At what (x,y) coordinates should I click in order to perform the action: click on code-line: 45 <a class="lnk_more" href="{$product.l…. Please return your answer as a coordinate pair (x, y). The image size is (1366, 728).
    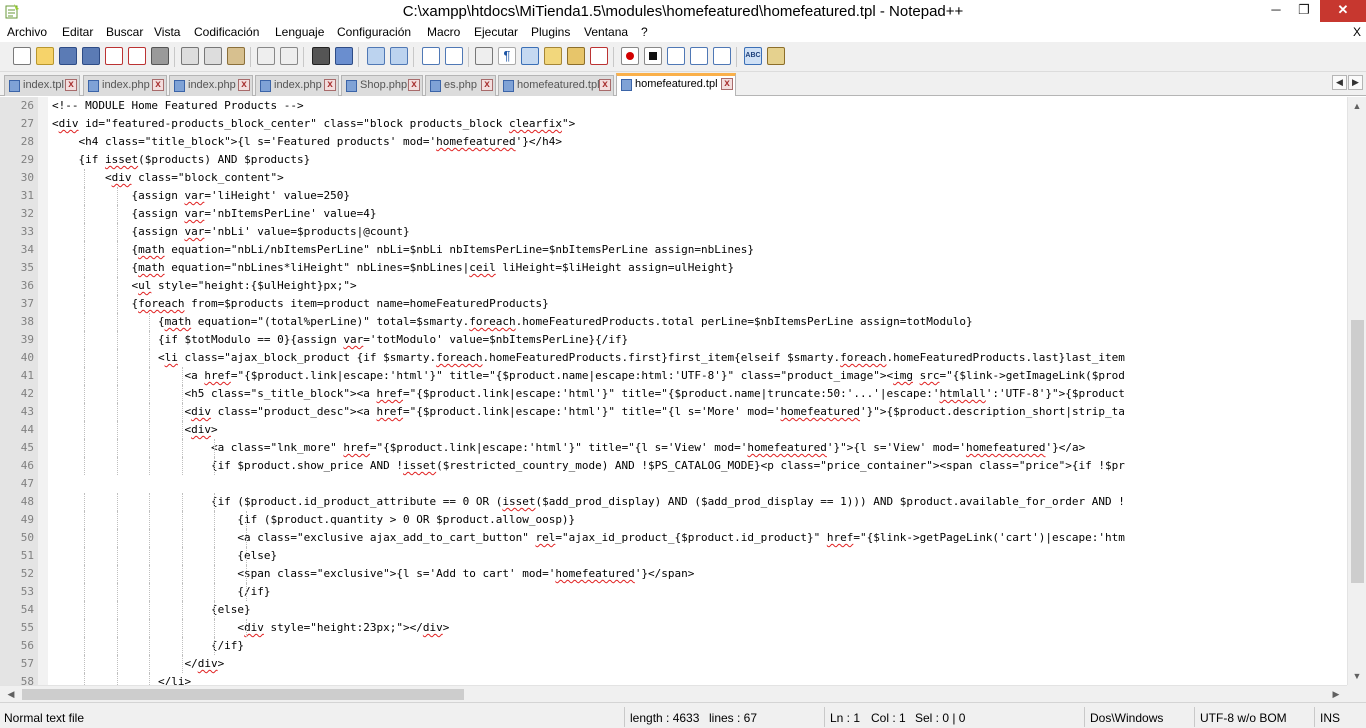
    Looking at the image, I should click on (673, 448).